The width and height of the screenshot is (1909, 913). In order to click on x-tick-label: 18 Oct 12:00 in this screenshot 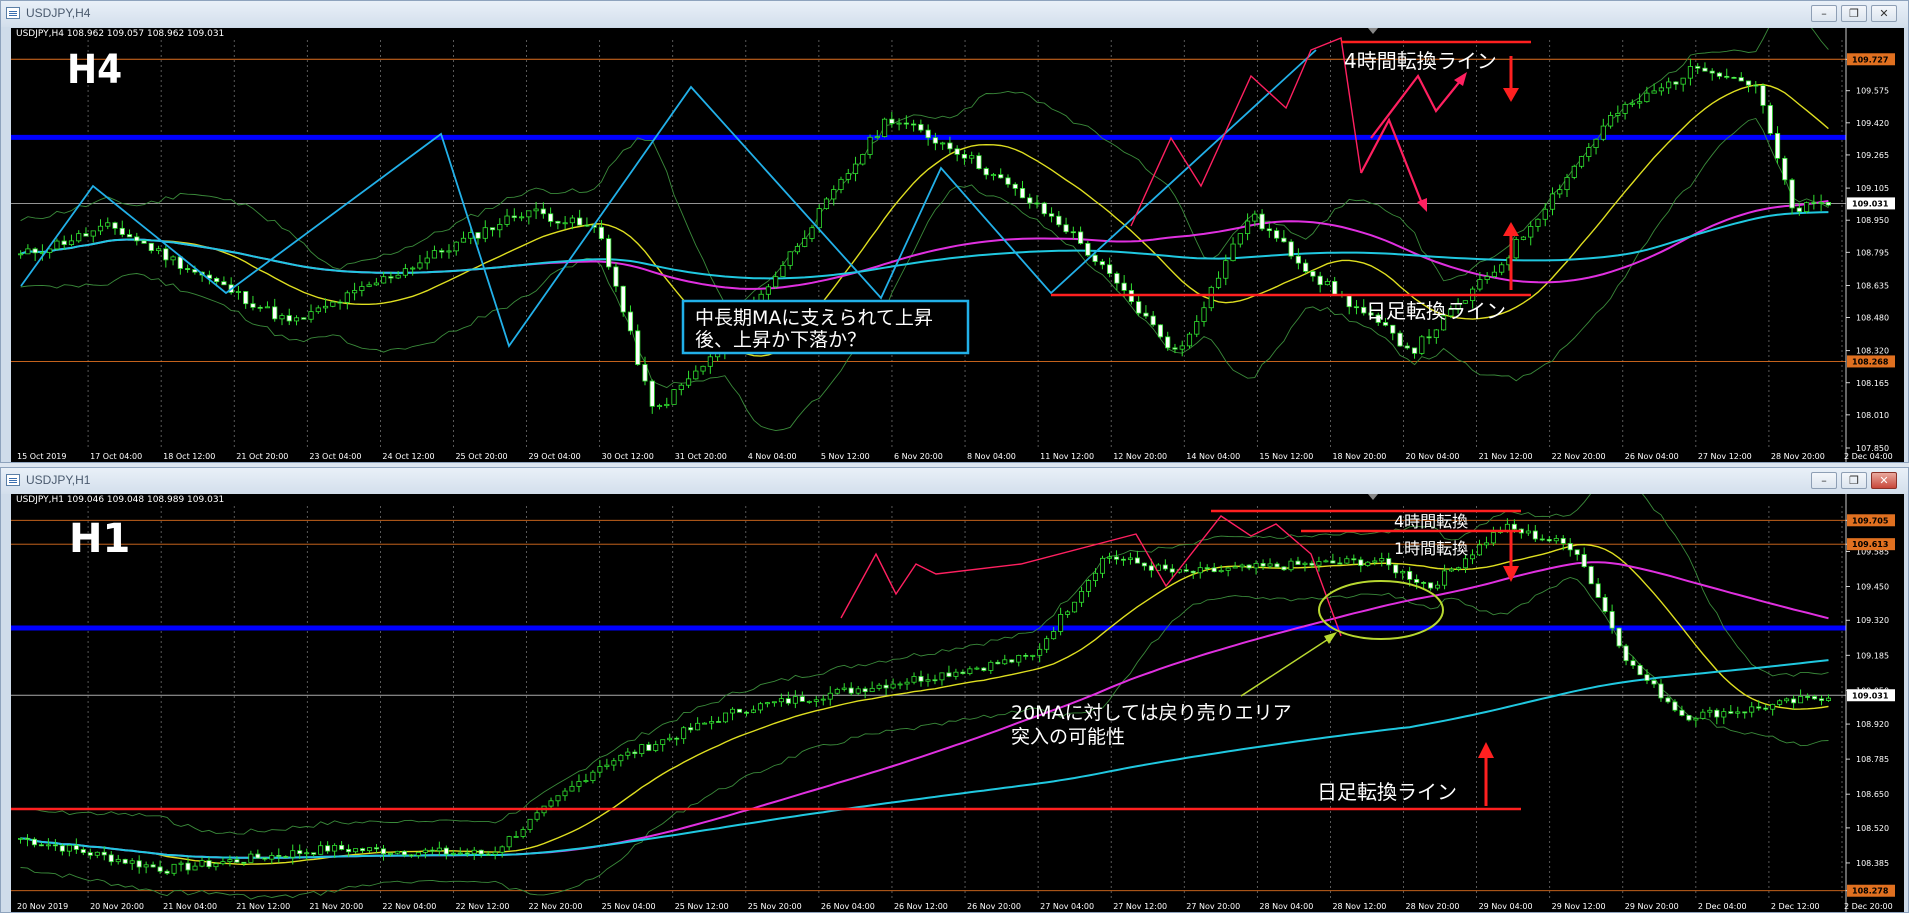, I will do `click(189, 456)`.